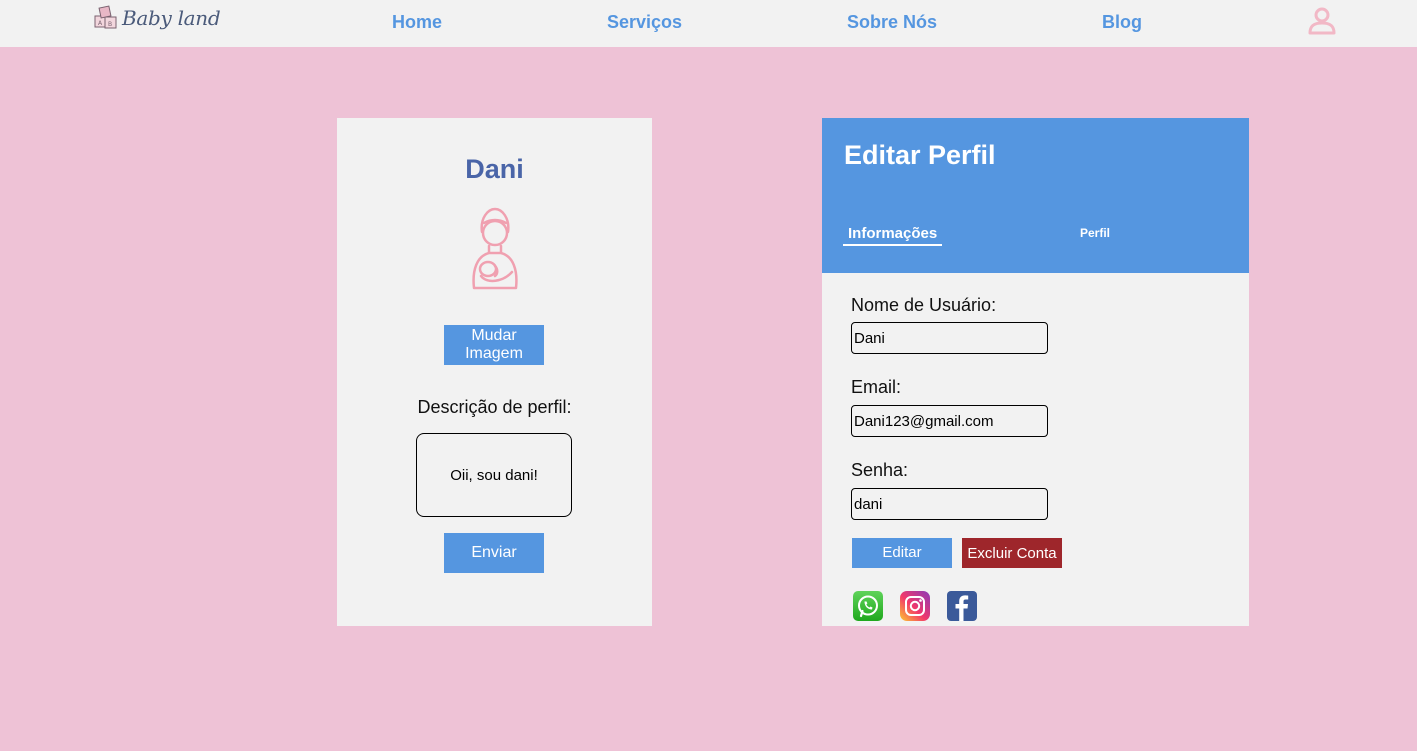 The height and width of the screenshot is (751, 1417). I want to click on nav-blog-link: Blog, so click(1122, 22).